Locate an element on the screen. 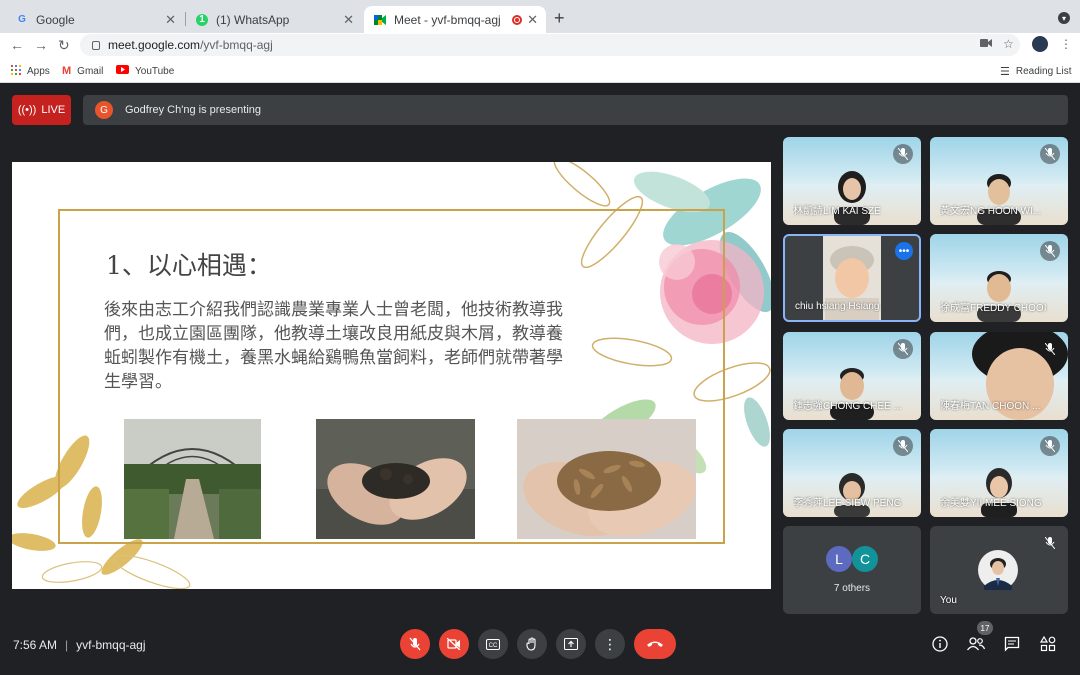 This screenshot has width=1080, height=675. tab-meet: Meet - yvf-bmqq-agj ✕ is located at coordinates (455, 19).